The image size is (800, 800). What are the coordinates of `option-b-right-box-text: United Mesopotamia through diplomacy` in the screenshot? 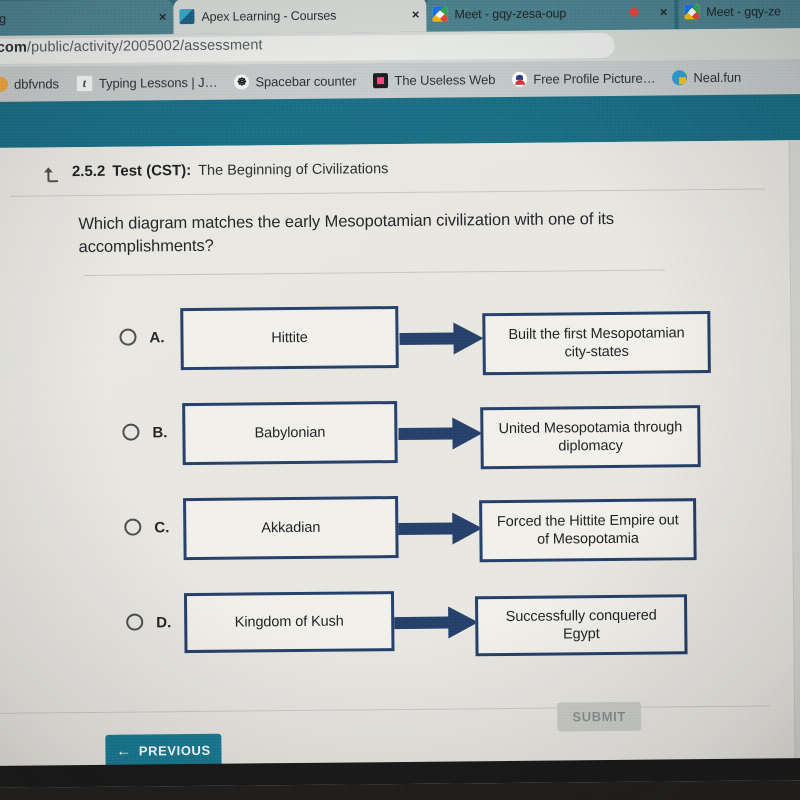 It's located at (590, 437).